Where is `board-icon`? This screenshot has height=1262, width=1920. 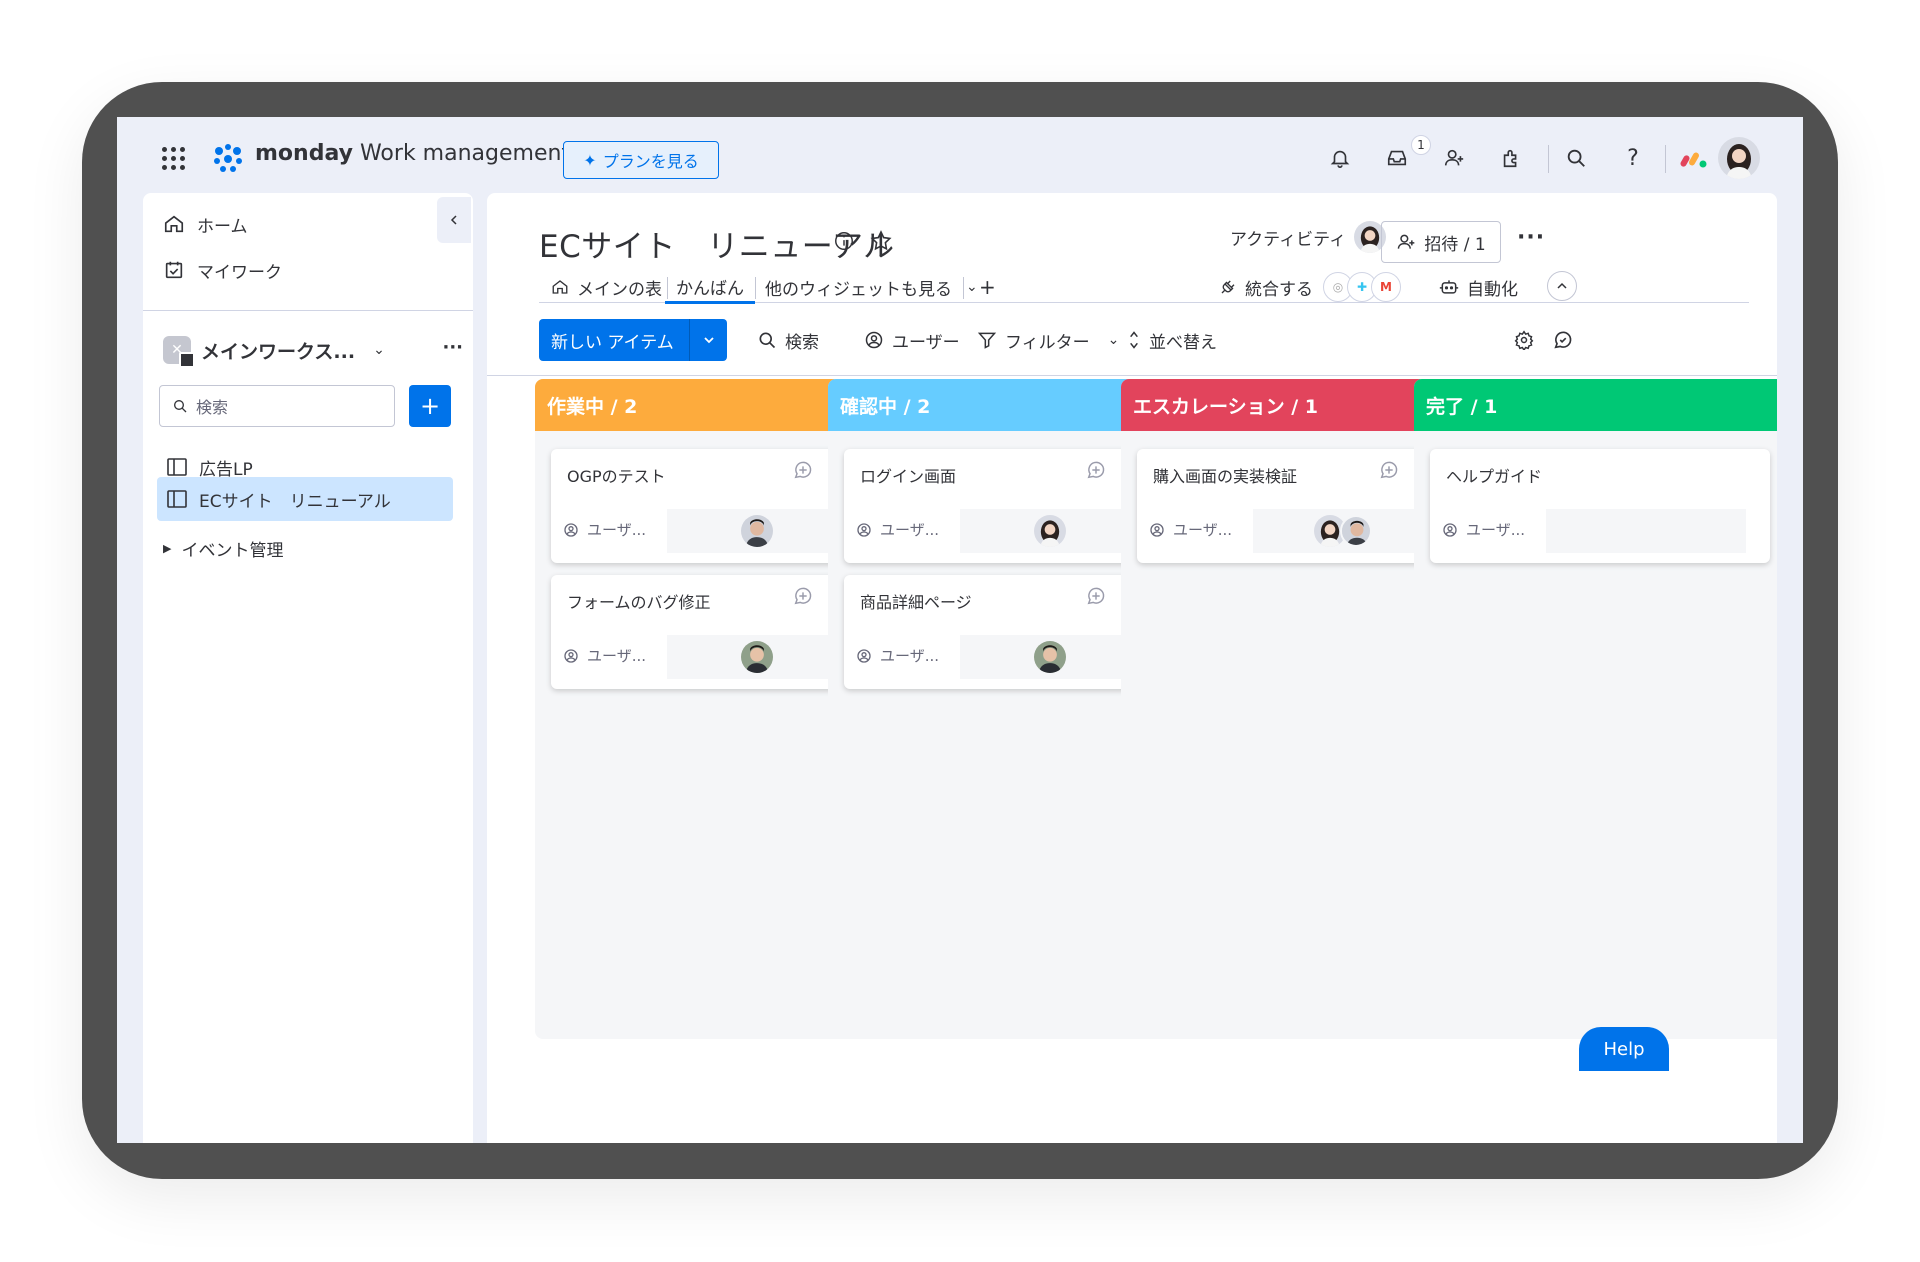
board-icon is located at coordinates (177, 499).